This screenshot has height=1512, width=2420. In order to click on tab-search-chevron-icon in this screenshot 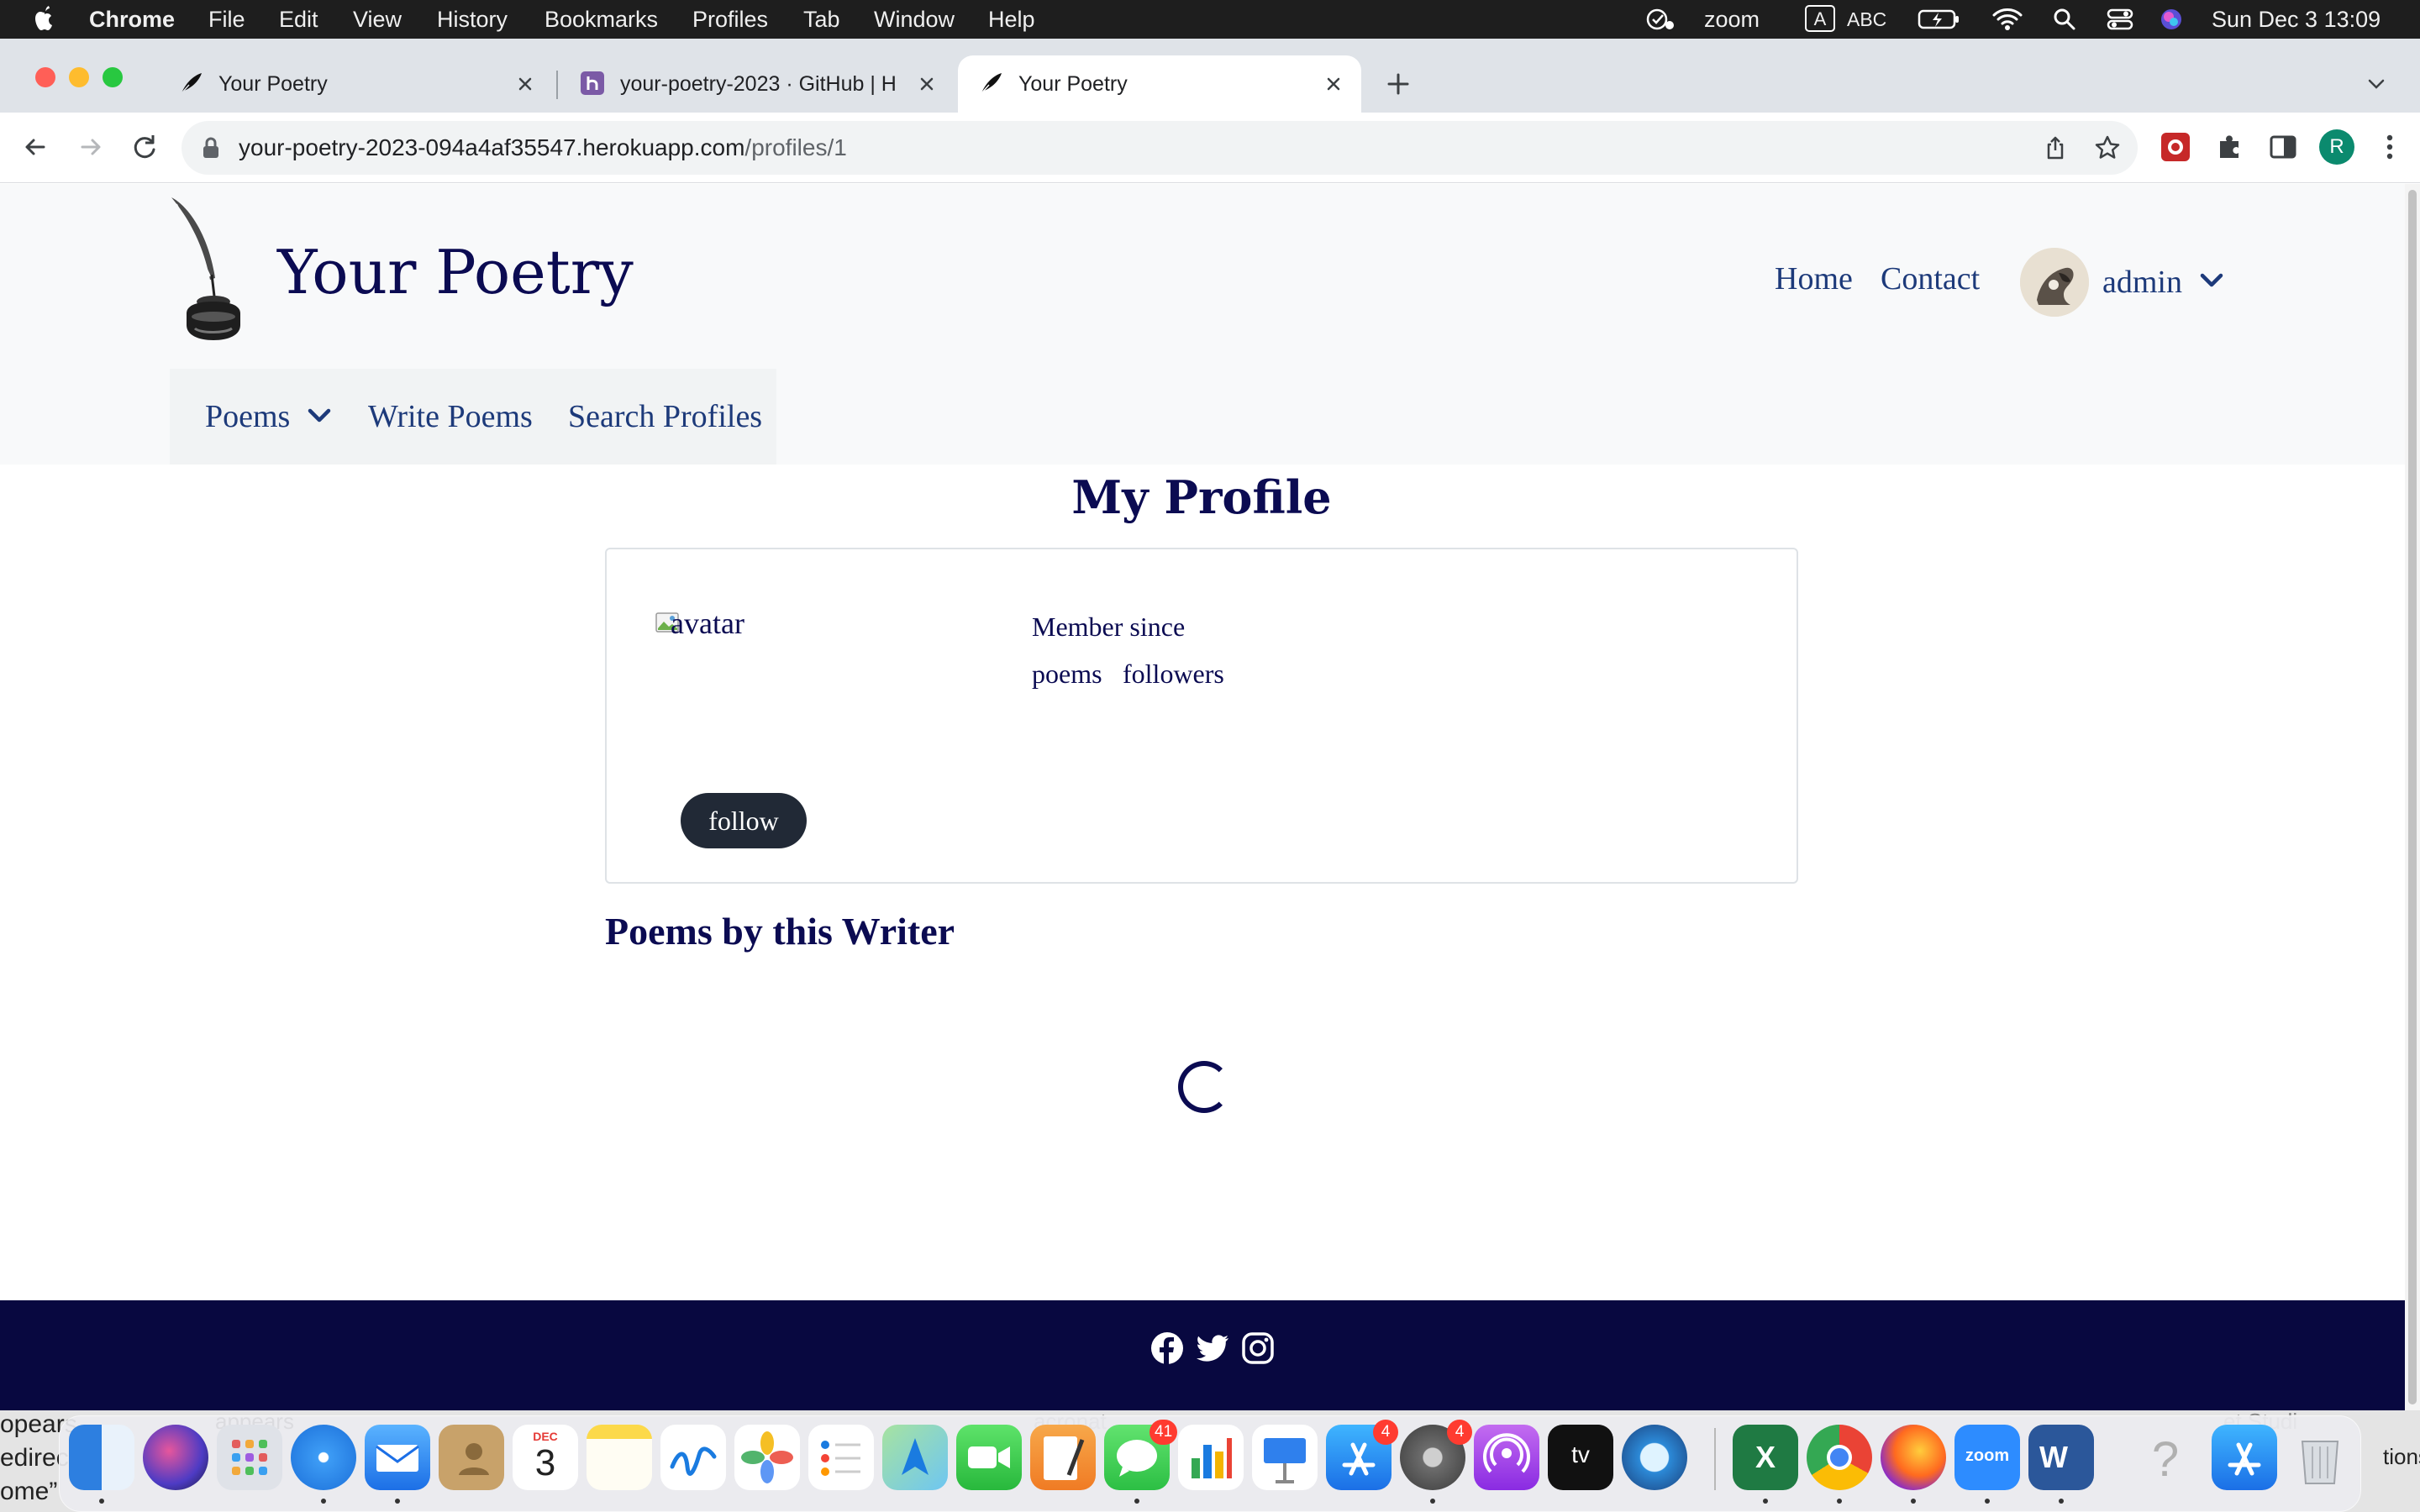, I will do `click(2376, 84)`.